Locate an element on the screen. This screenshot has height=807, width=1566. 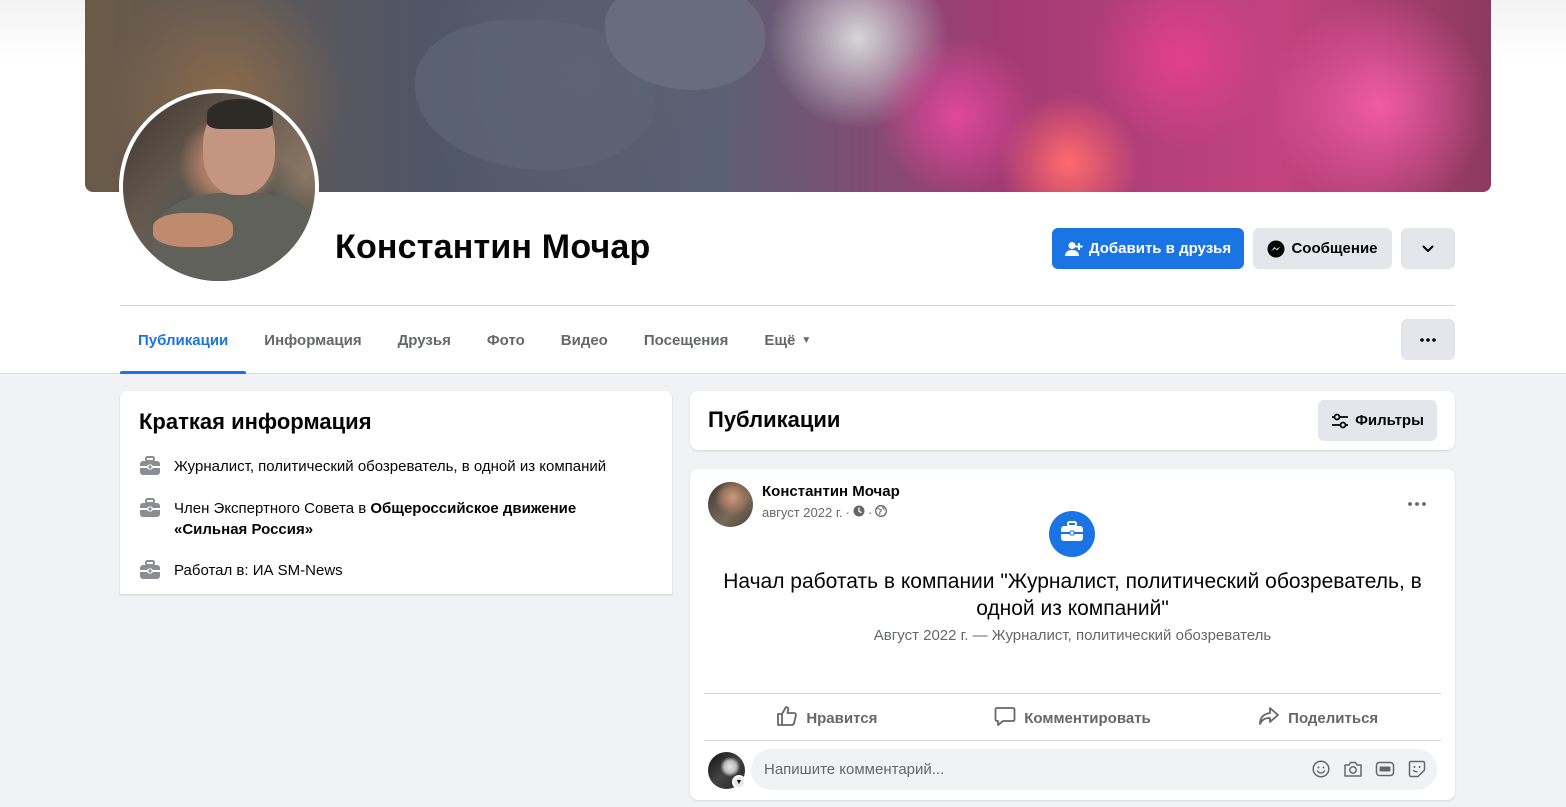
thumbs-up-icon is located at coordinates (787, 718).